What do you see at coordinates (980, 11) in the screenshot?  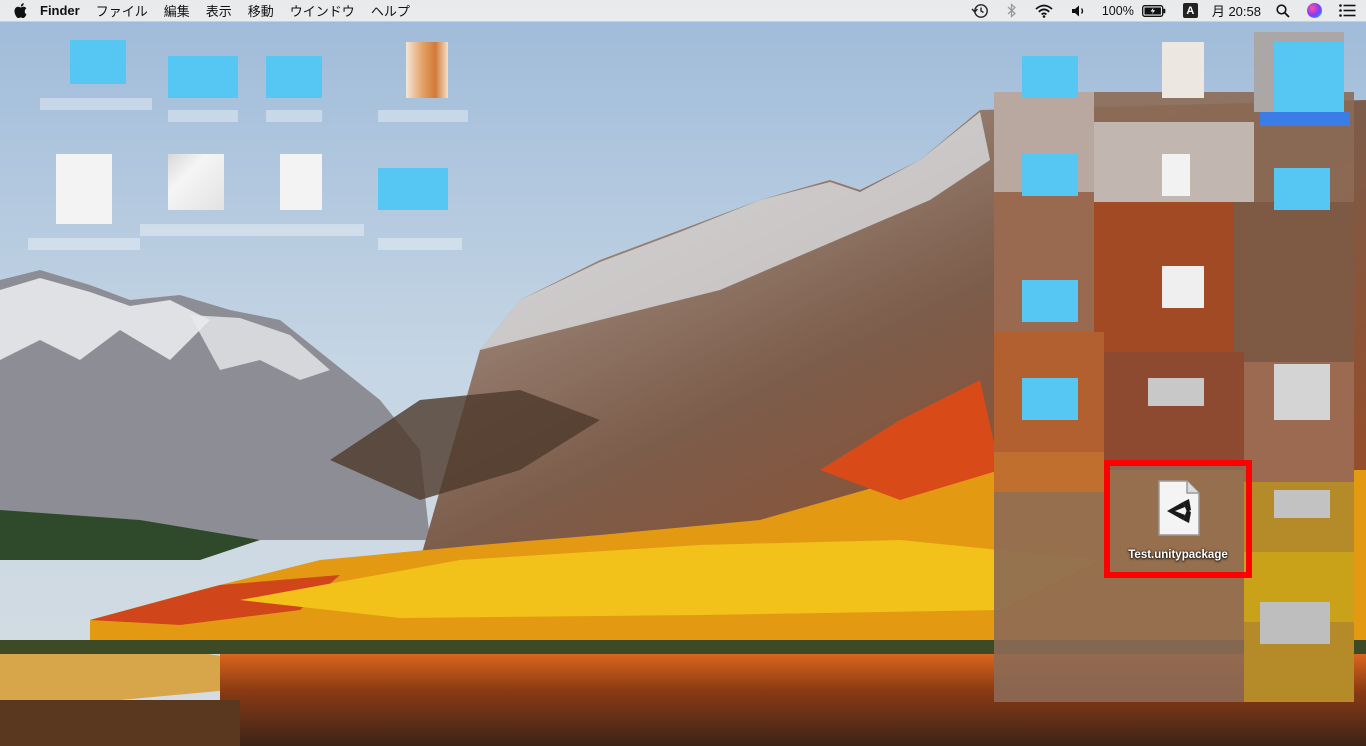 I see `time-machine-icon` at bounding box center [980, 11].